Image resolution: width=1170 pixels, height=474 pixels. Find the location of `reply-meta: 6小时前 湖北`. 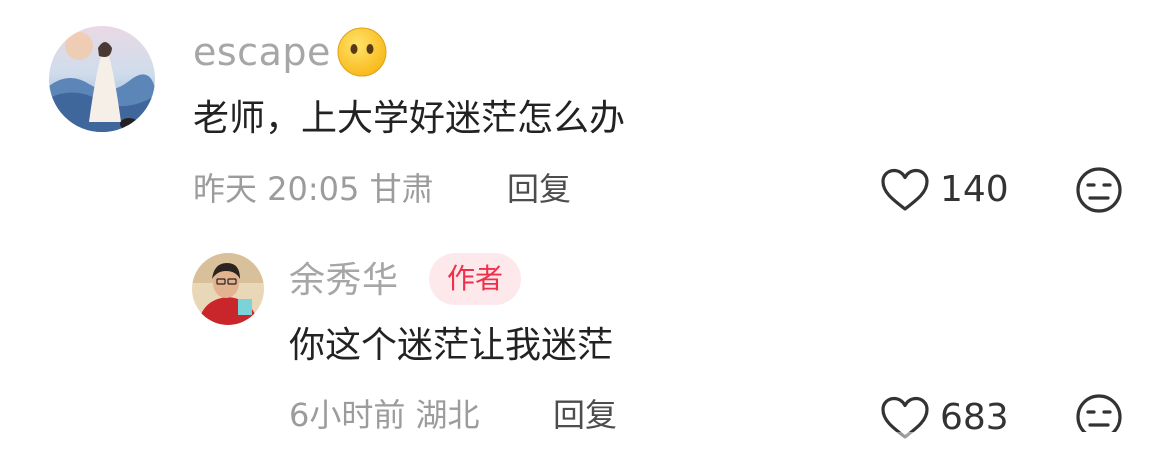

reply-meta: 6小时前 湖北 is located at coordinates (384, 415).